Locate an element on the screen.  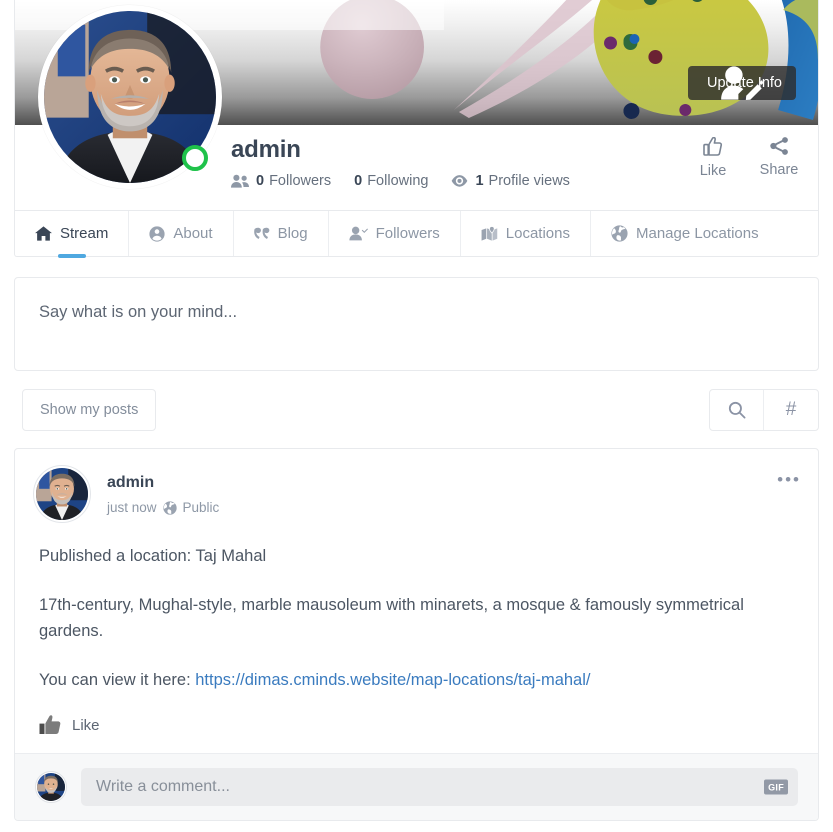
post-author-name: admin is located at coordinates (163, 483).